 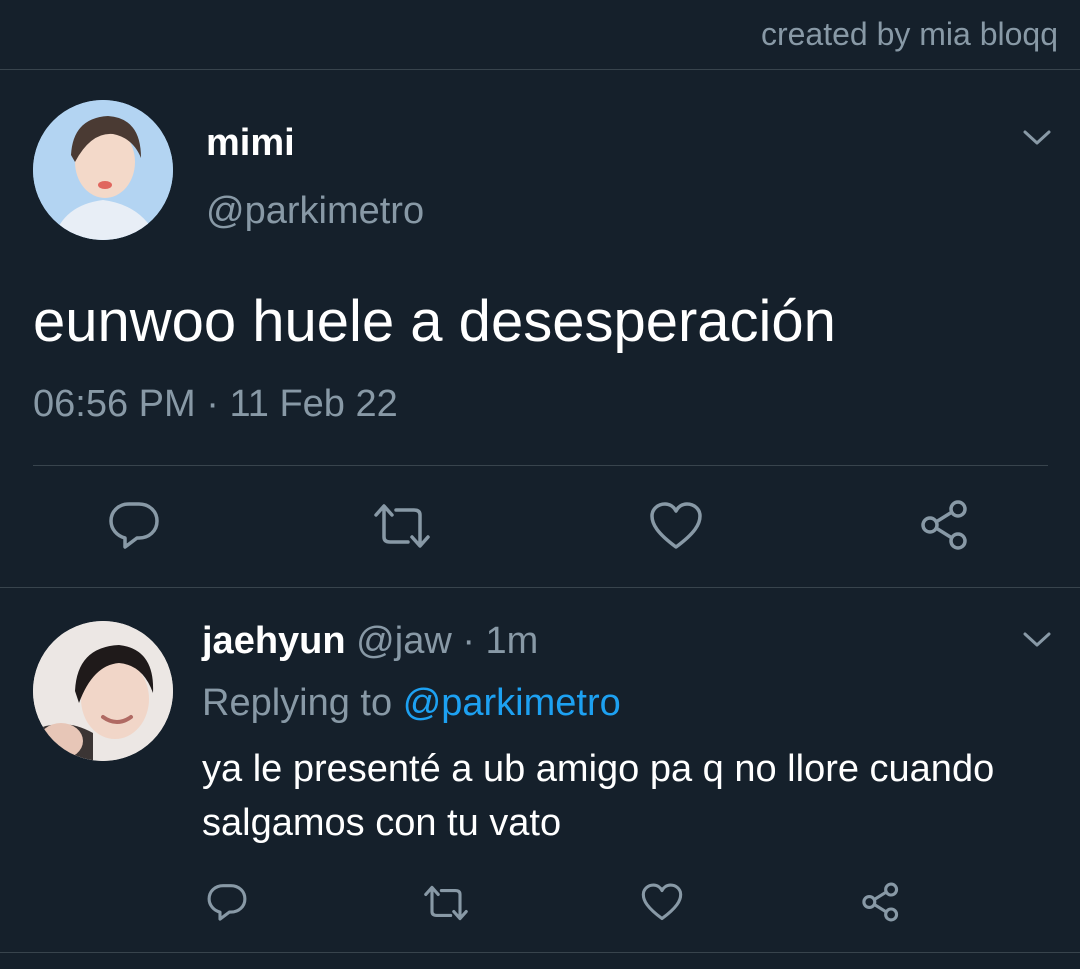 I want to click on replying-label: Replying to, so click(x=297, y=703).